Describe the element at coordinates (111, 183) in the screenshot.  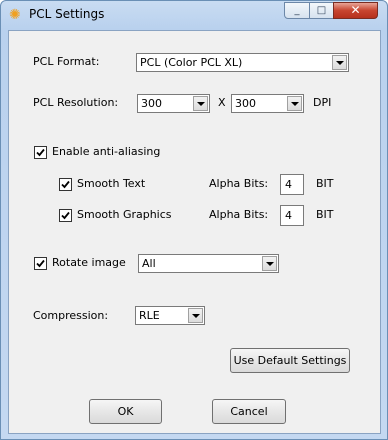
I see `smooth-text-label: Smooth Text` at that location.